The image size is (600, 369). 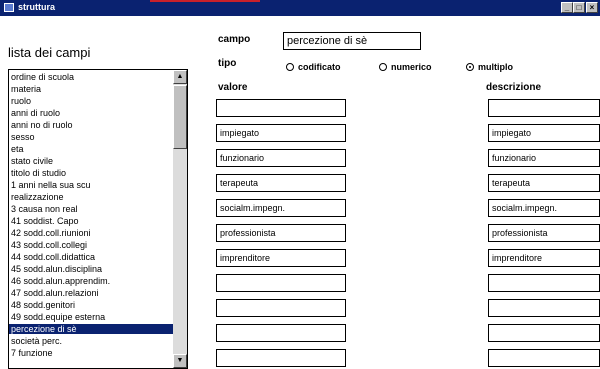 What do you see at coordinates (91, 209) in the screenshot?
I see `list-item: 3 causa non real` at bounding box center [91, 209].